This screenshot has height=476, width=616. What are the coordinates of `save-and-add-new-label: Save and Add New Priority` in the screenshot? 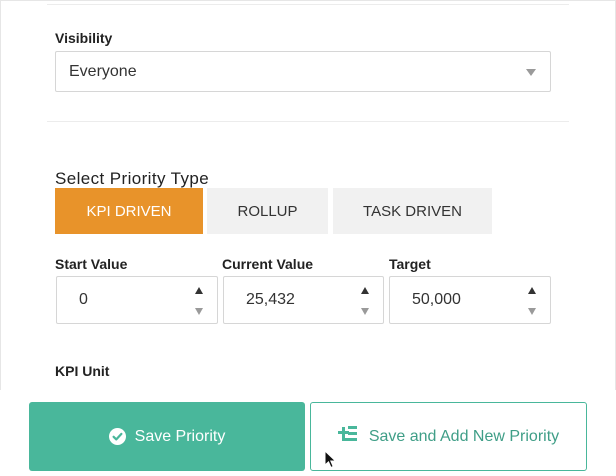 It's located at (464, 436).